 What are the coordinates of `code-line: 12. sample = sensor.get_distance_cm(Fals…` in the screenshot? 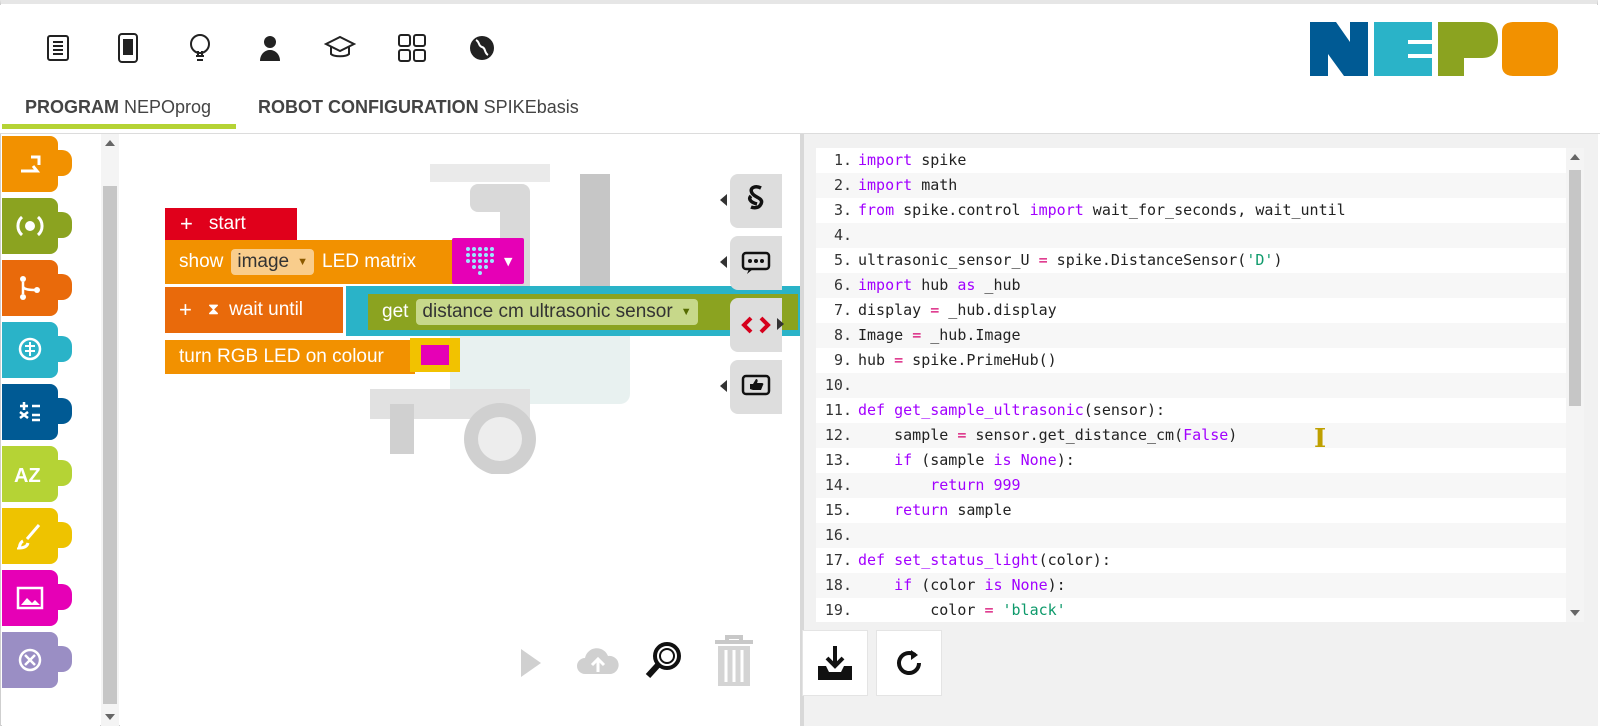 It's located at (1196, 435).